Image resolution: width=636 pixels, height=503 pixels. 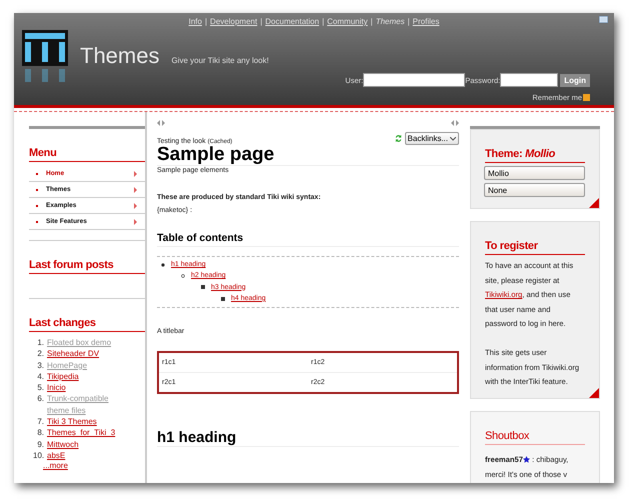 What do you see at coordinates (63, 376) in the screenshot?
I see `change-link: Tikipedia` at bounding box center [63, 376].